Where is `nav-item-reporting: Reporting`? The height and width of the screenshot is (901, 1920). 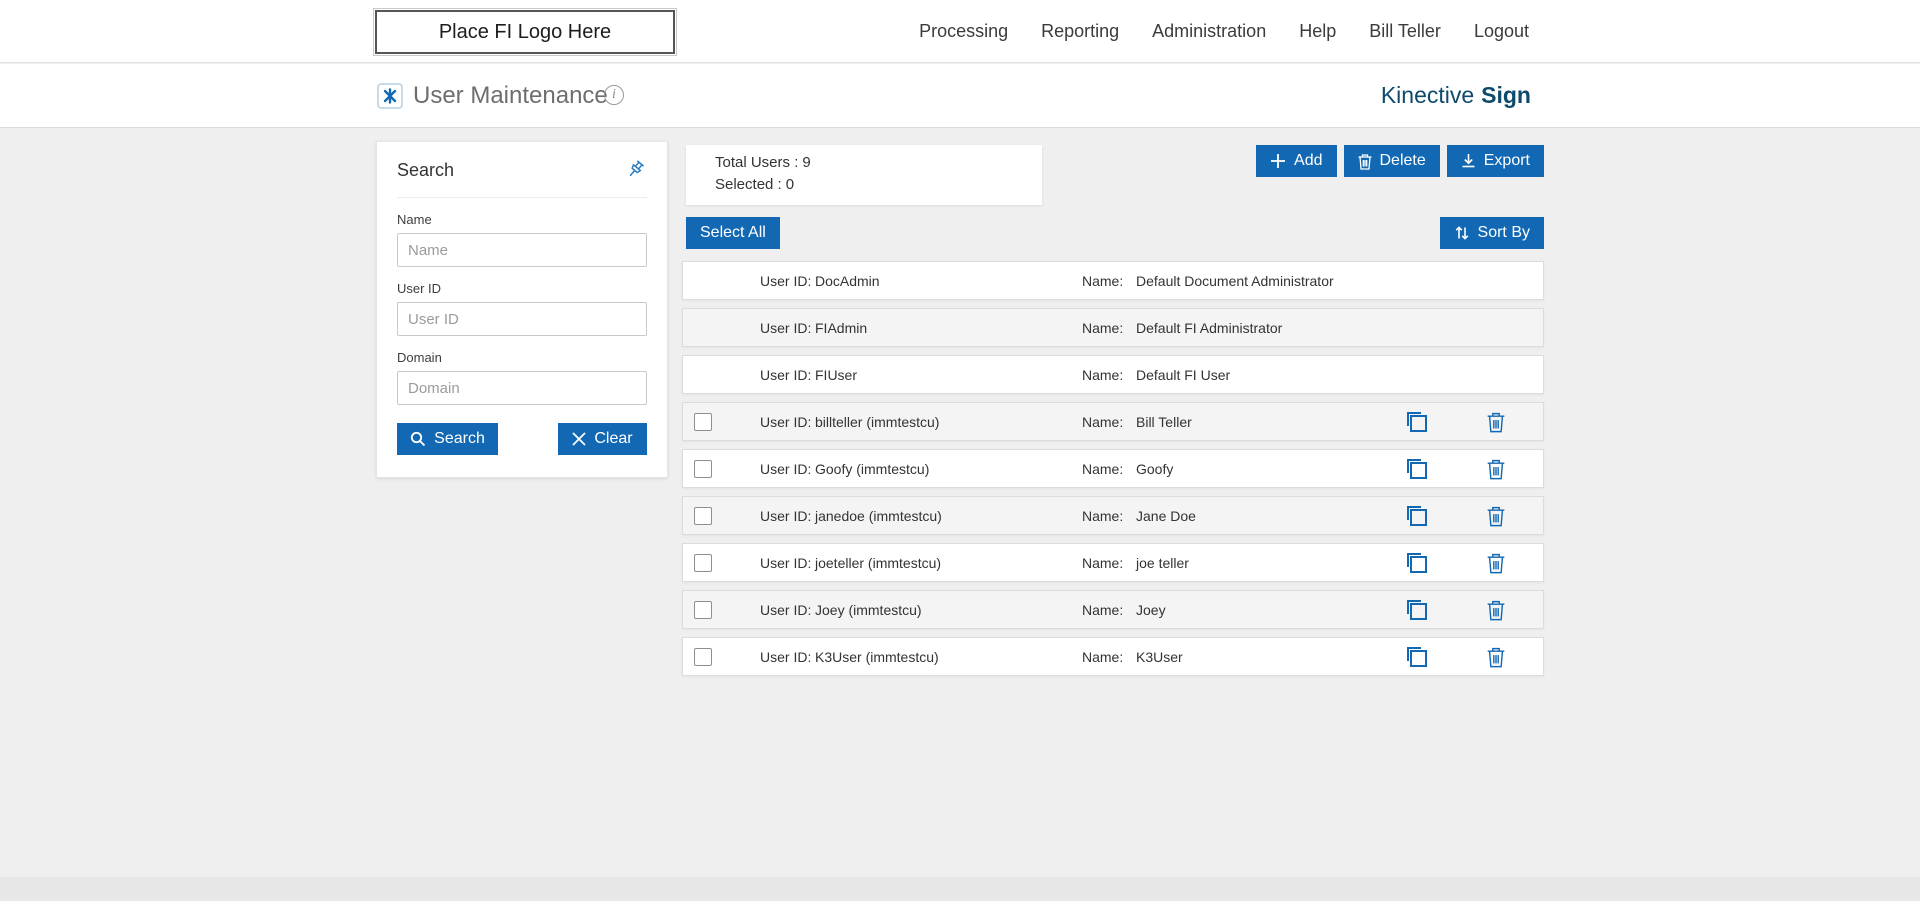 nav-item-reporting: Reporting is located at coordinates (1080, 31).